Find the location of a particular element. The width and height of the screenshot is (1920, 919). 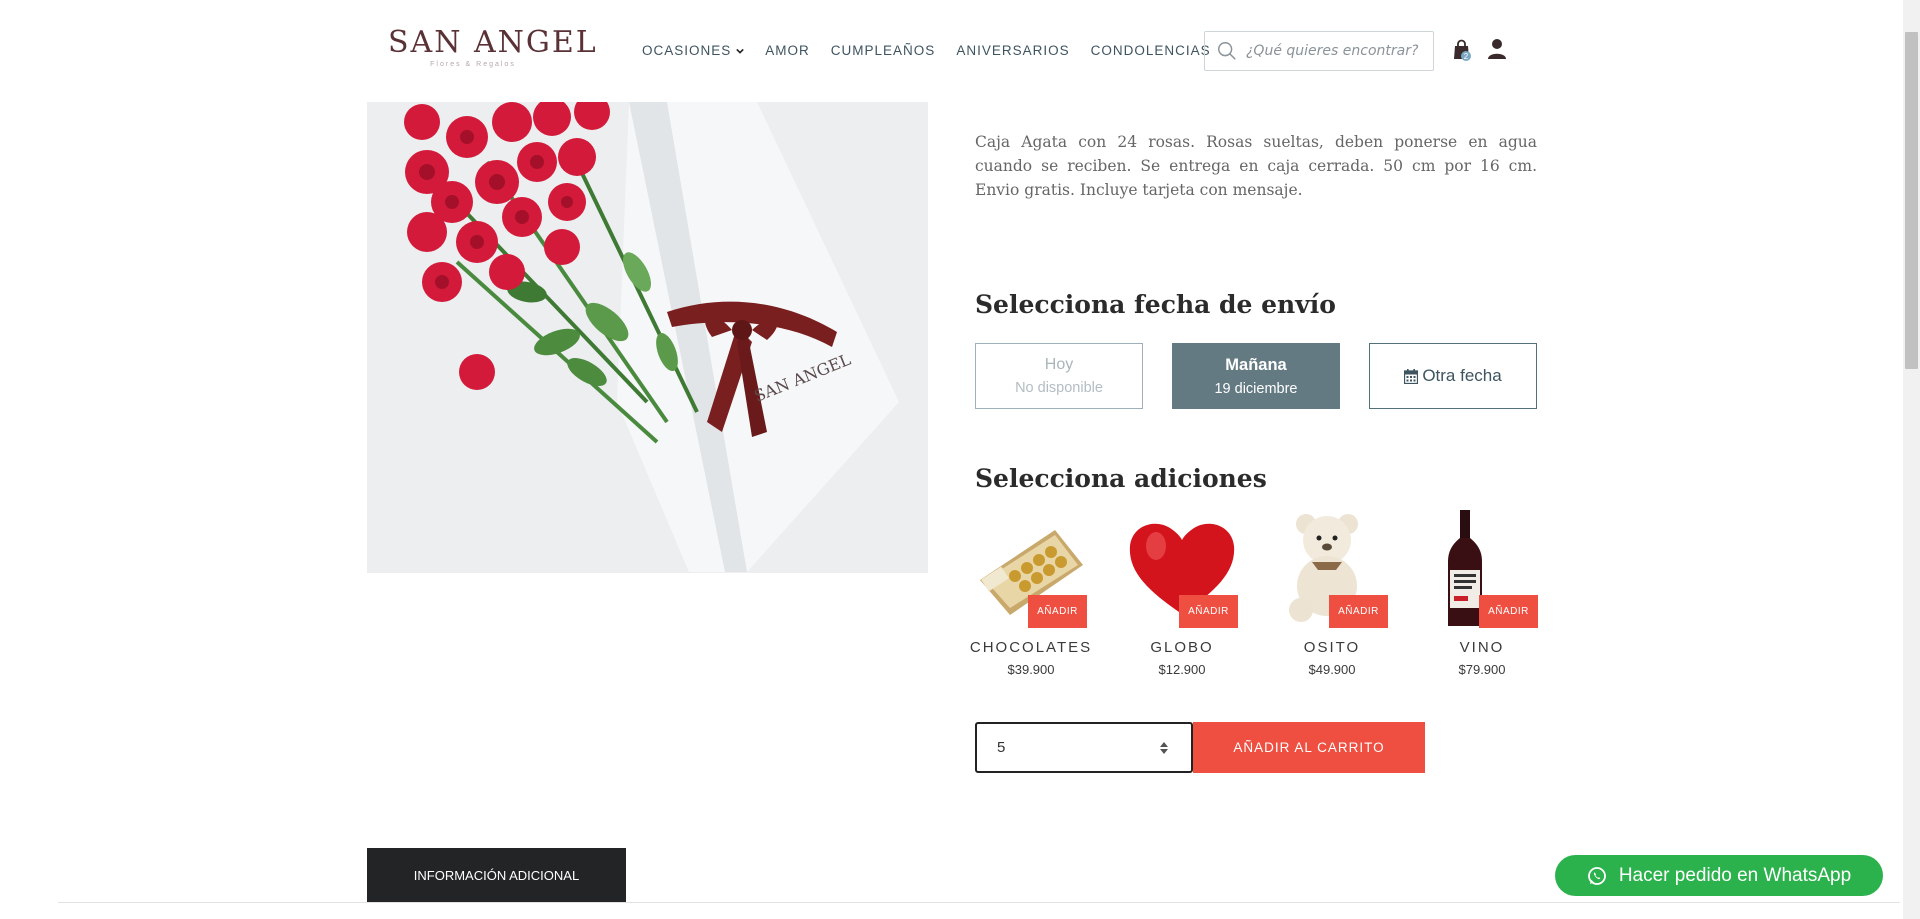

whatsapp-order-button: Hacer pedido en WhatsApp is located at coordinates (1719, 875).